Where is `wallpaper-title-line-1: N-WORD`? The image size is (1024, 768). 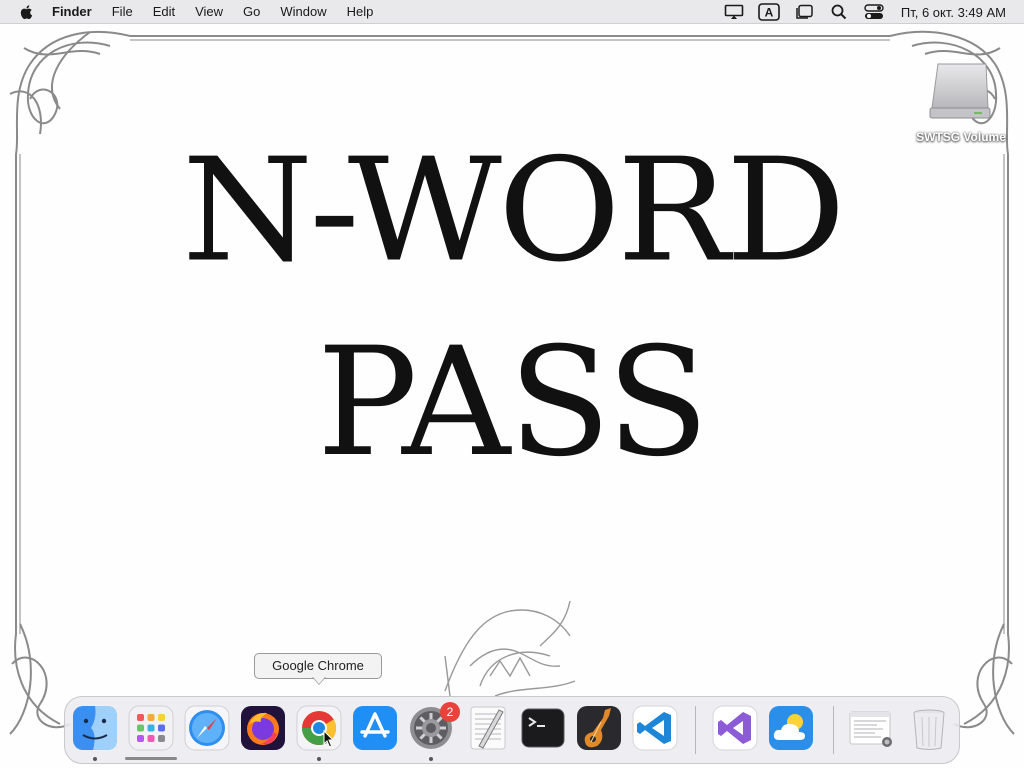
wallpaper-title-line-1: N-WORD is located at coordinates (513, 211).